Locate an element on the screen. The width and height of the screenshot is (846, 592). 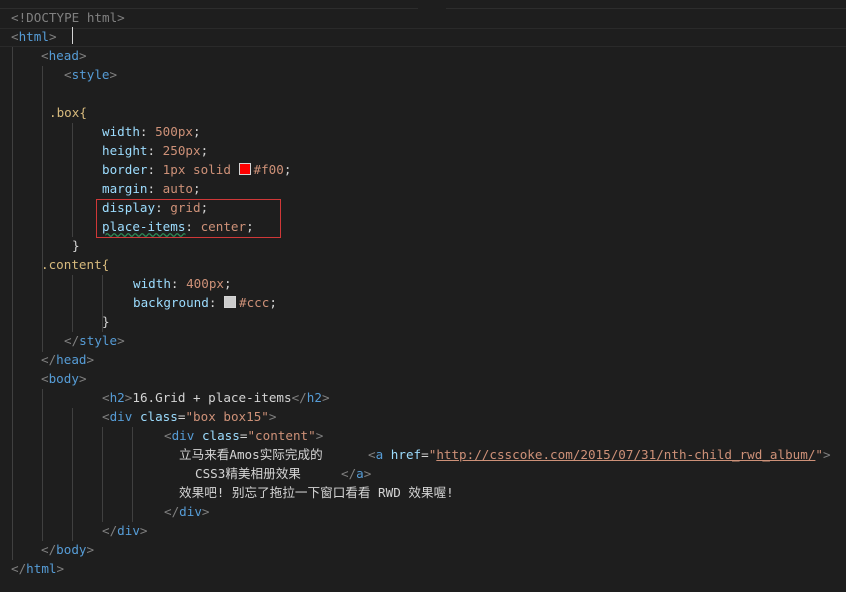
code-line: </body> is located at coordinates (67, 549).